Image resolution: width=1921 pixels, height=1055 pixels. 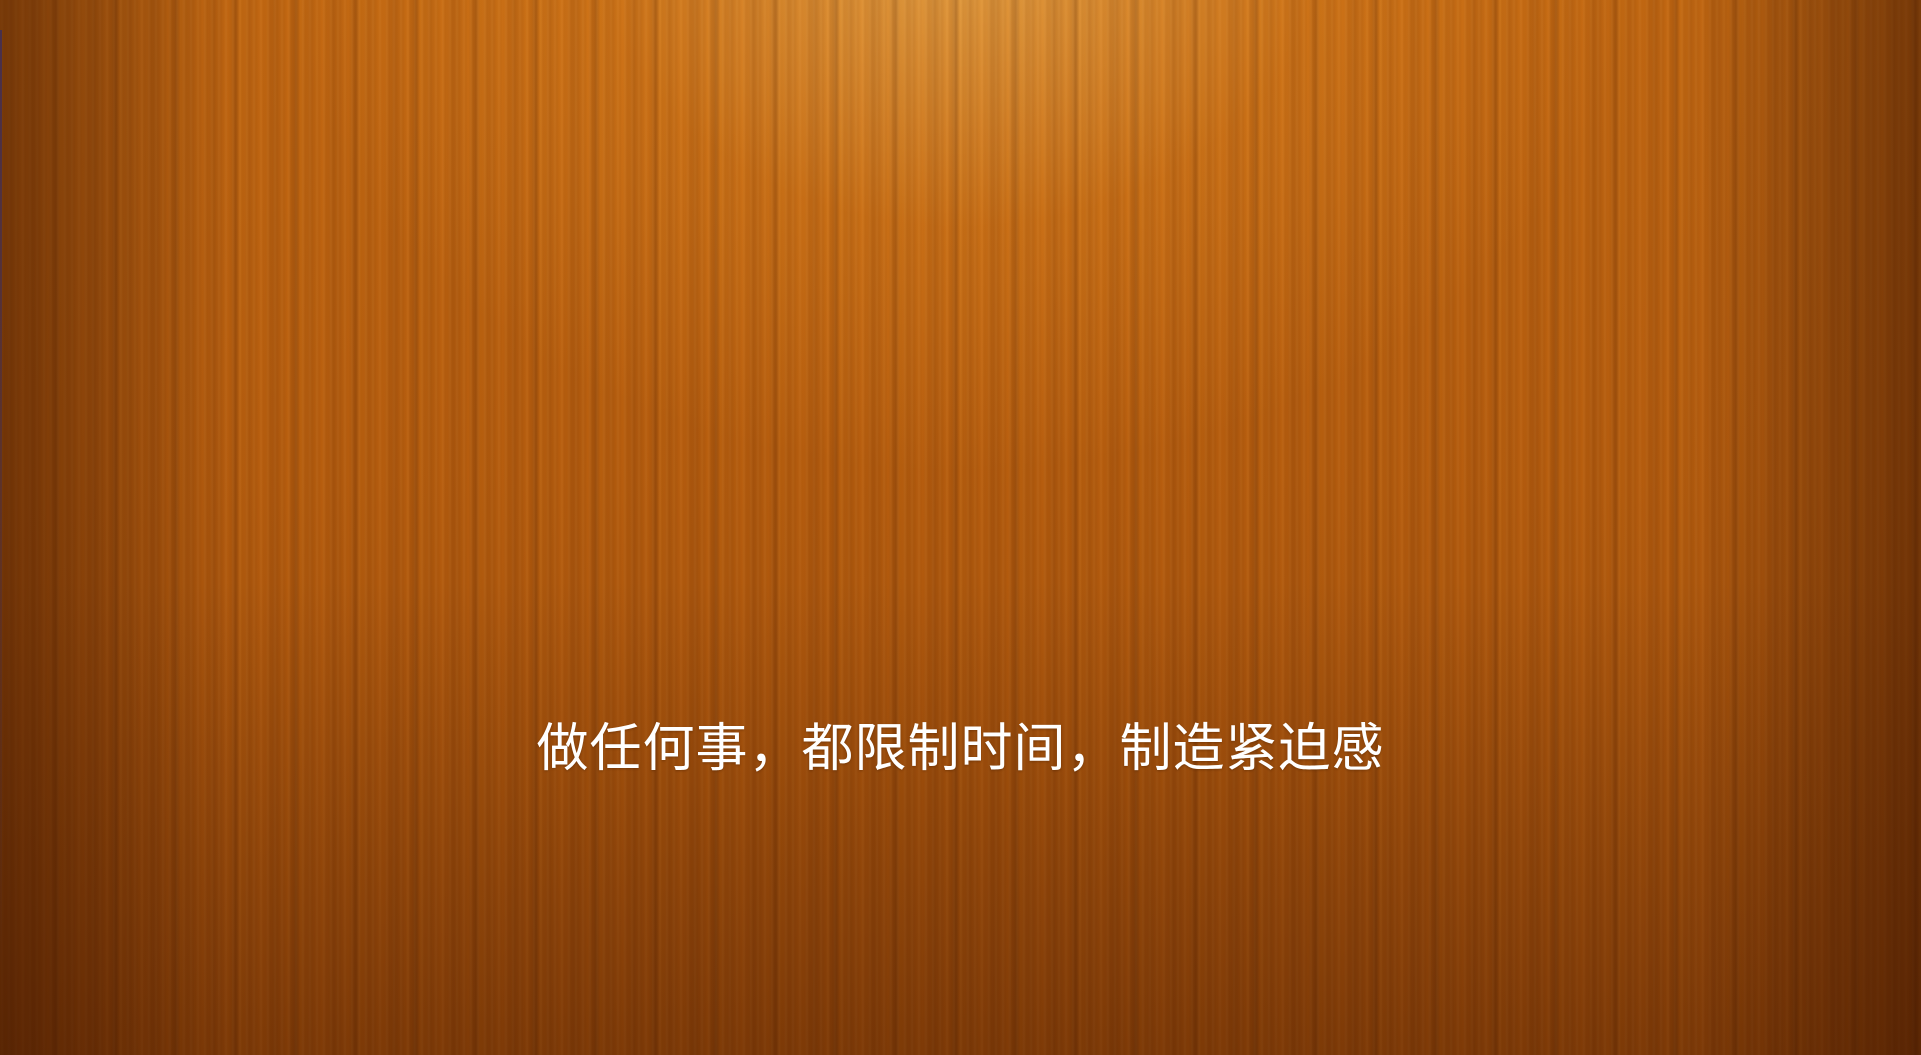 What do you see at coordinates (1, 500) in the screenshot?
I see `left-edge-mark` at bounding box center [1, 500].